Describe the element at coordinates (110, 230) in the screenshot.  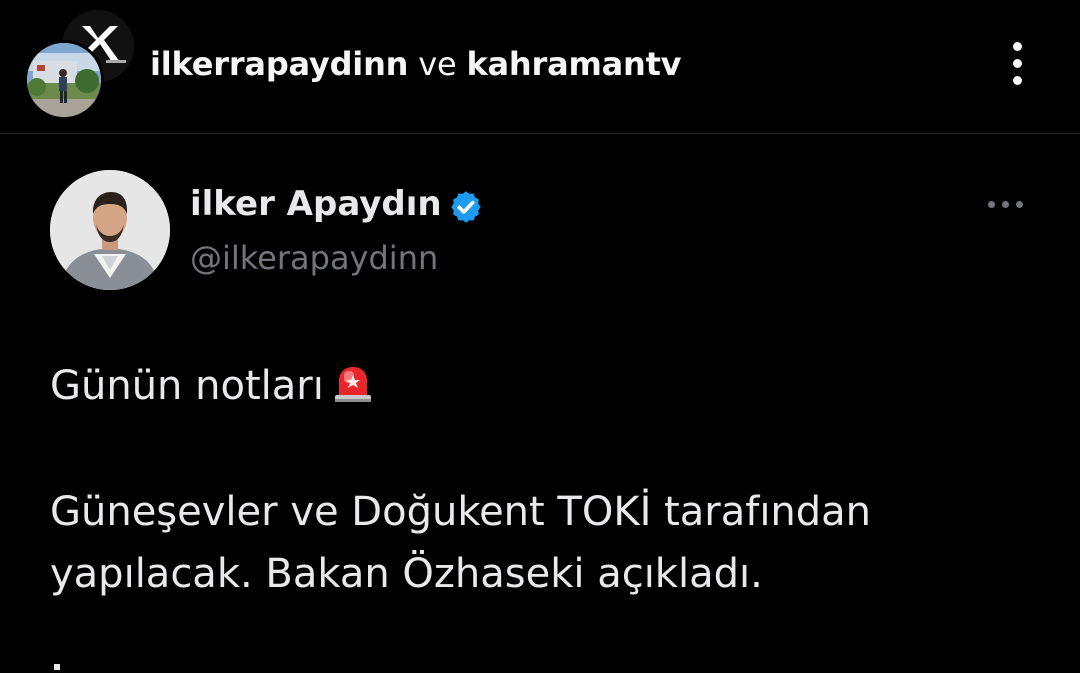
I see `tweet-author-avatar` at that location.